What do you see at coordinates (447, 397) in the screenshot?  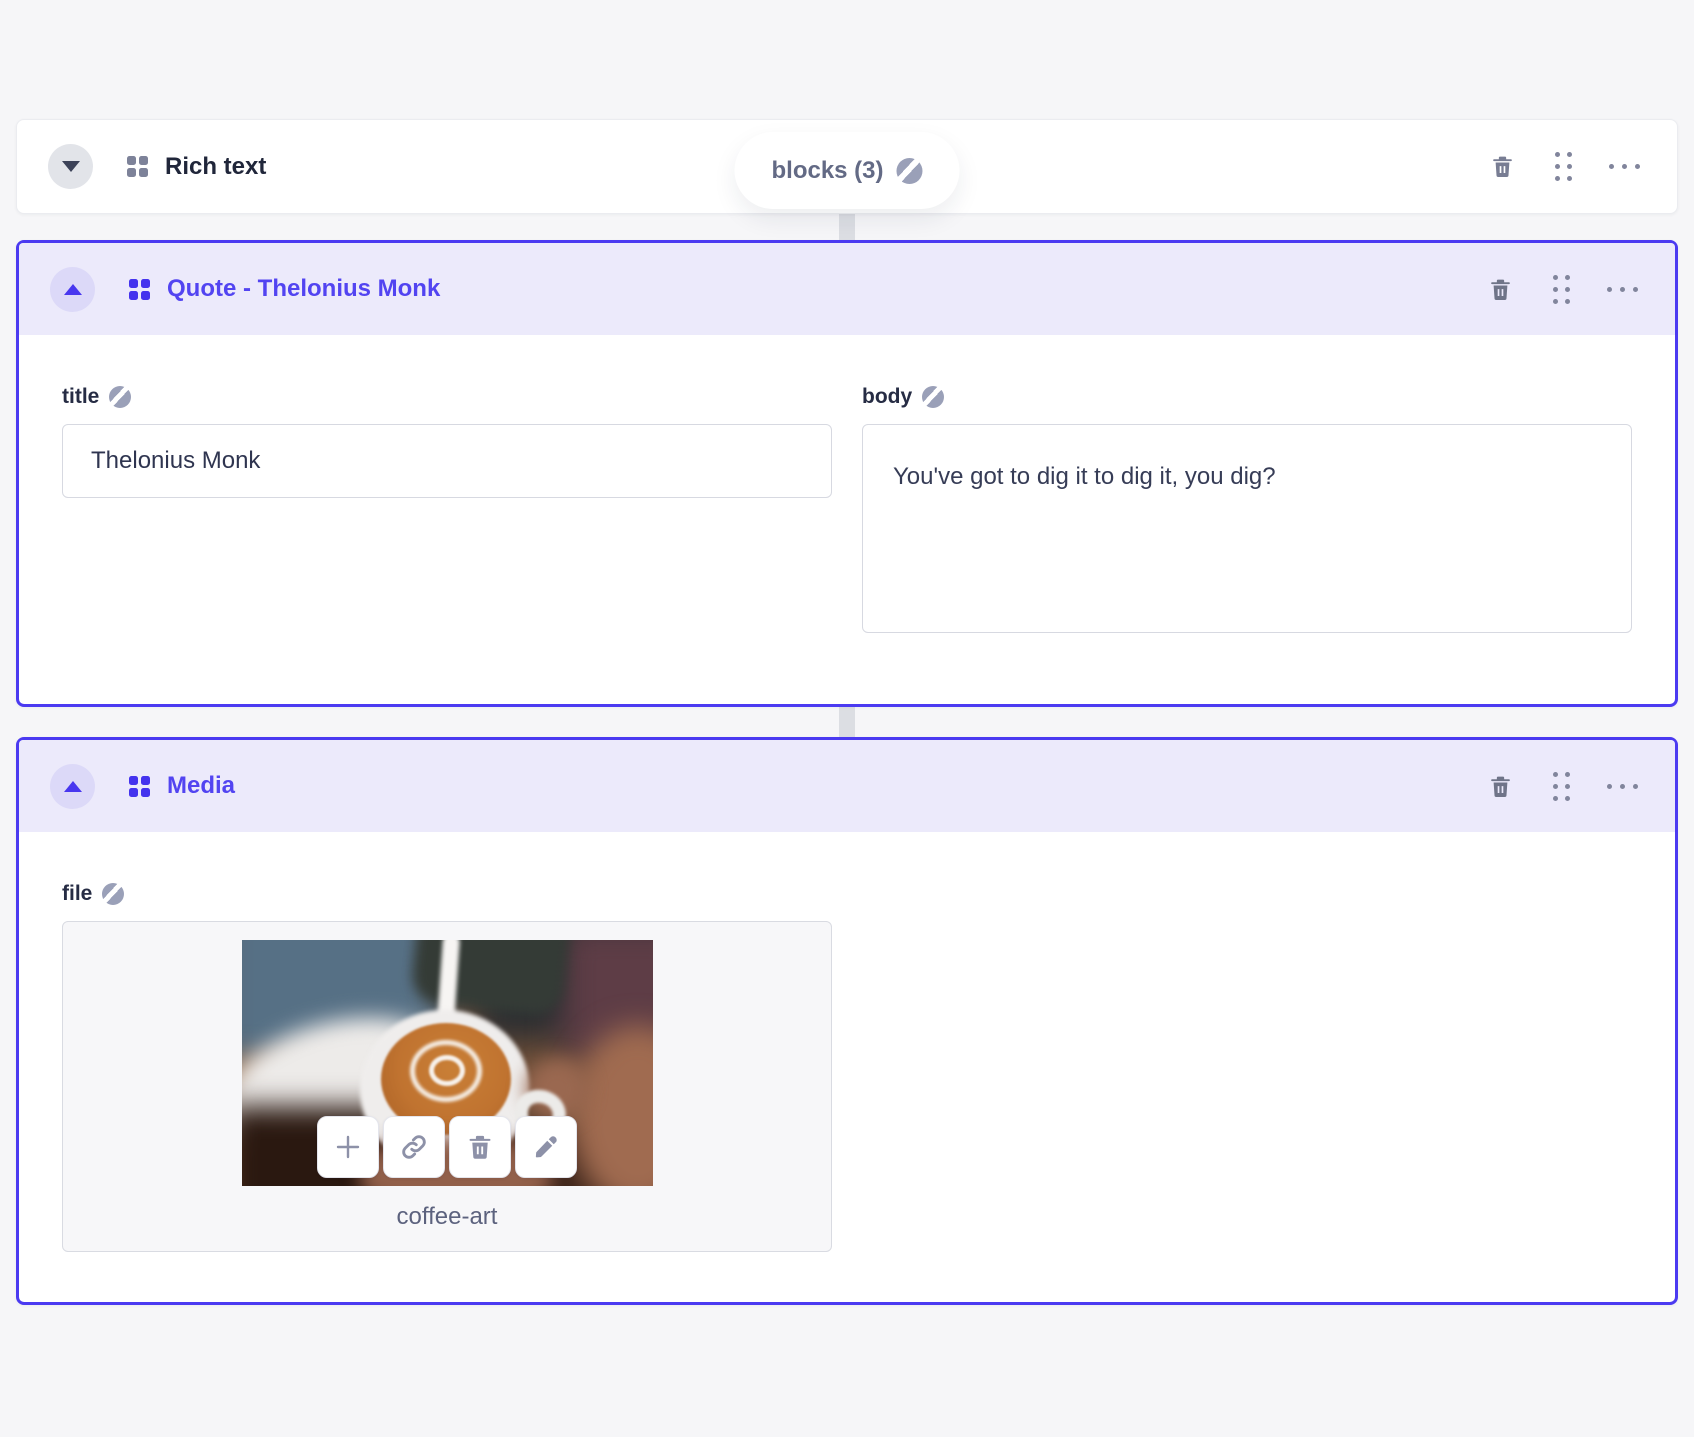 I see `field-label: title` at bounding box center [447, 397].